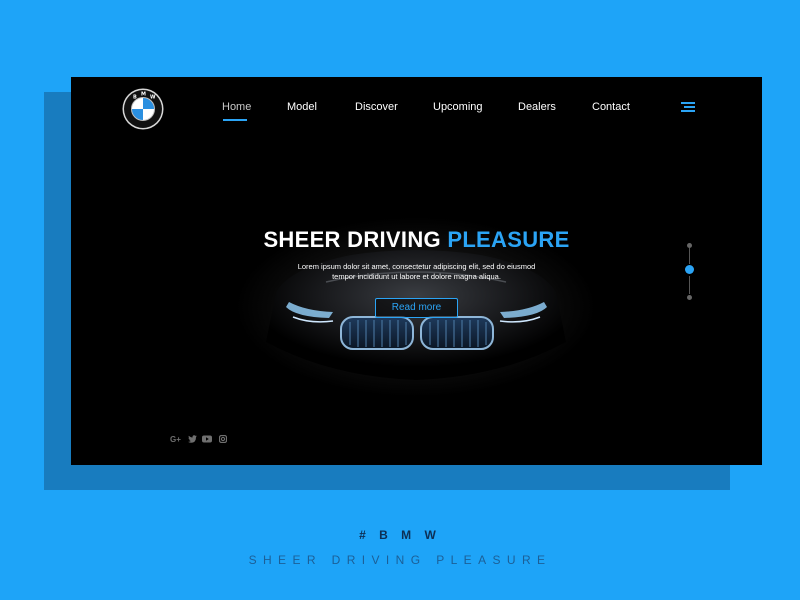  What do you see at coordinates (207, 439) in the screenshot?
I see `youtube-icon` at bounding box center [207, 439].